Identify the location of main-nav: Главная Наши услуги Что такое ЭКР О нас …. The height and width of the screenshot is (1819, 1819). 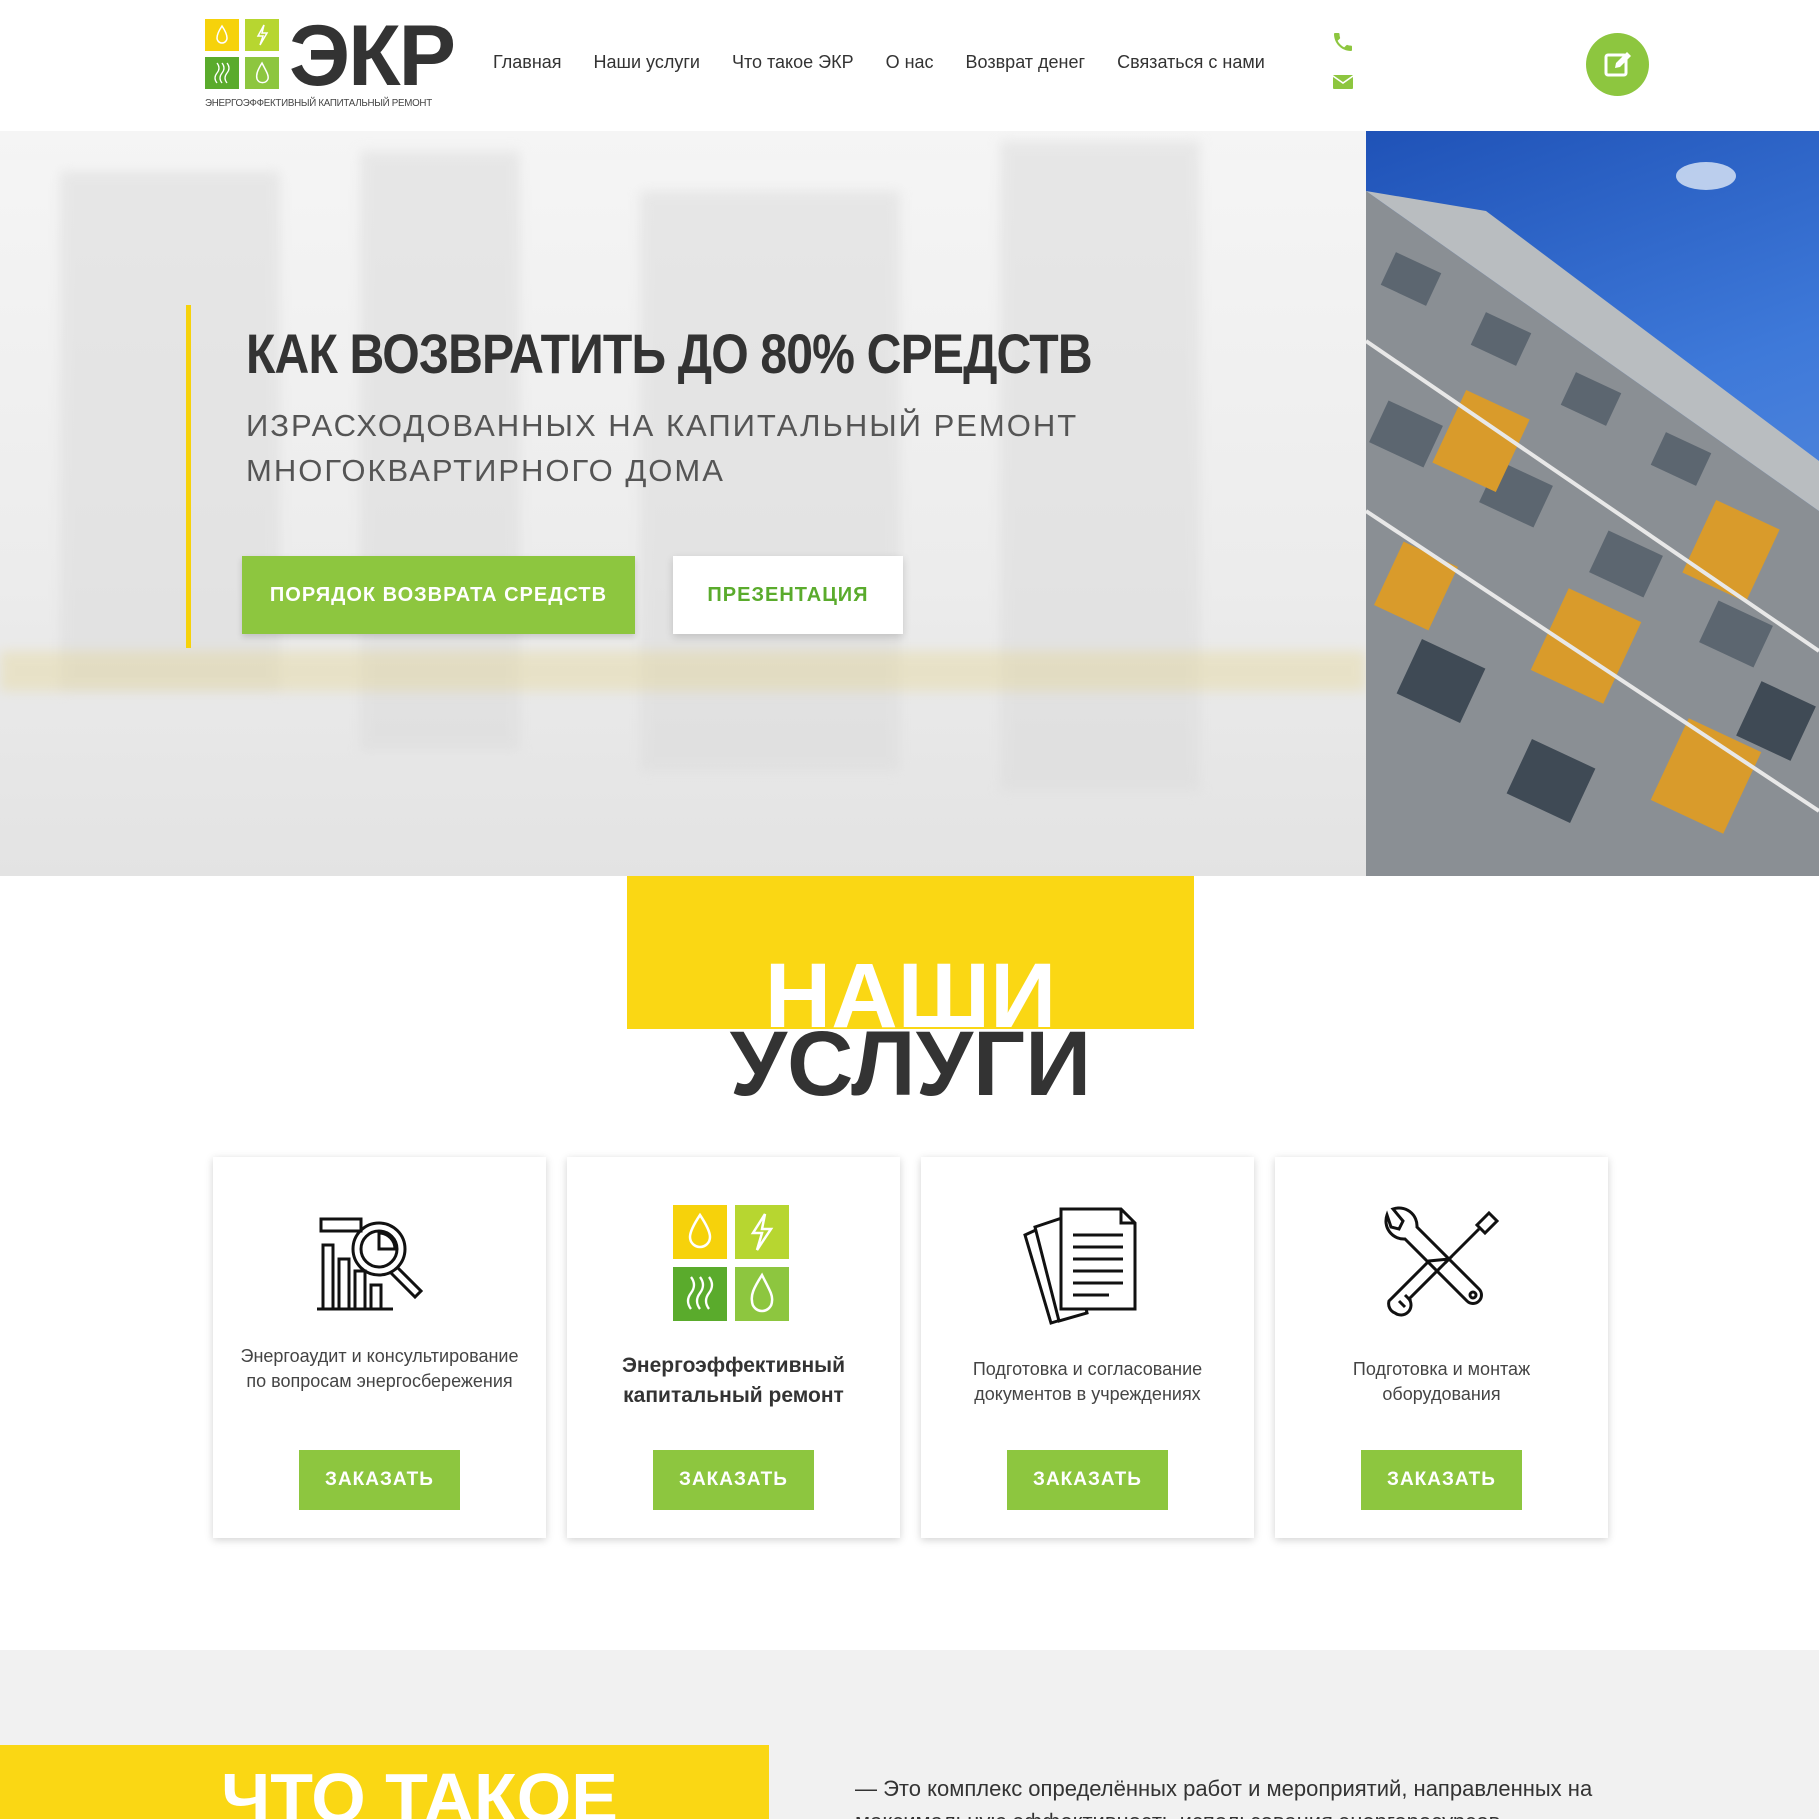
(895, 62).